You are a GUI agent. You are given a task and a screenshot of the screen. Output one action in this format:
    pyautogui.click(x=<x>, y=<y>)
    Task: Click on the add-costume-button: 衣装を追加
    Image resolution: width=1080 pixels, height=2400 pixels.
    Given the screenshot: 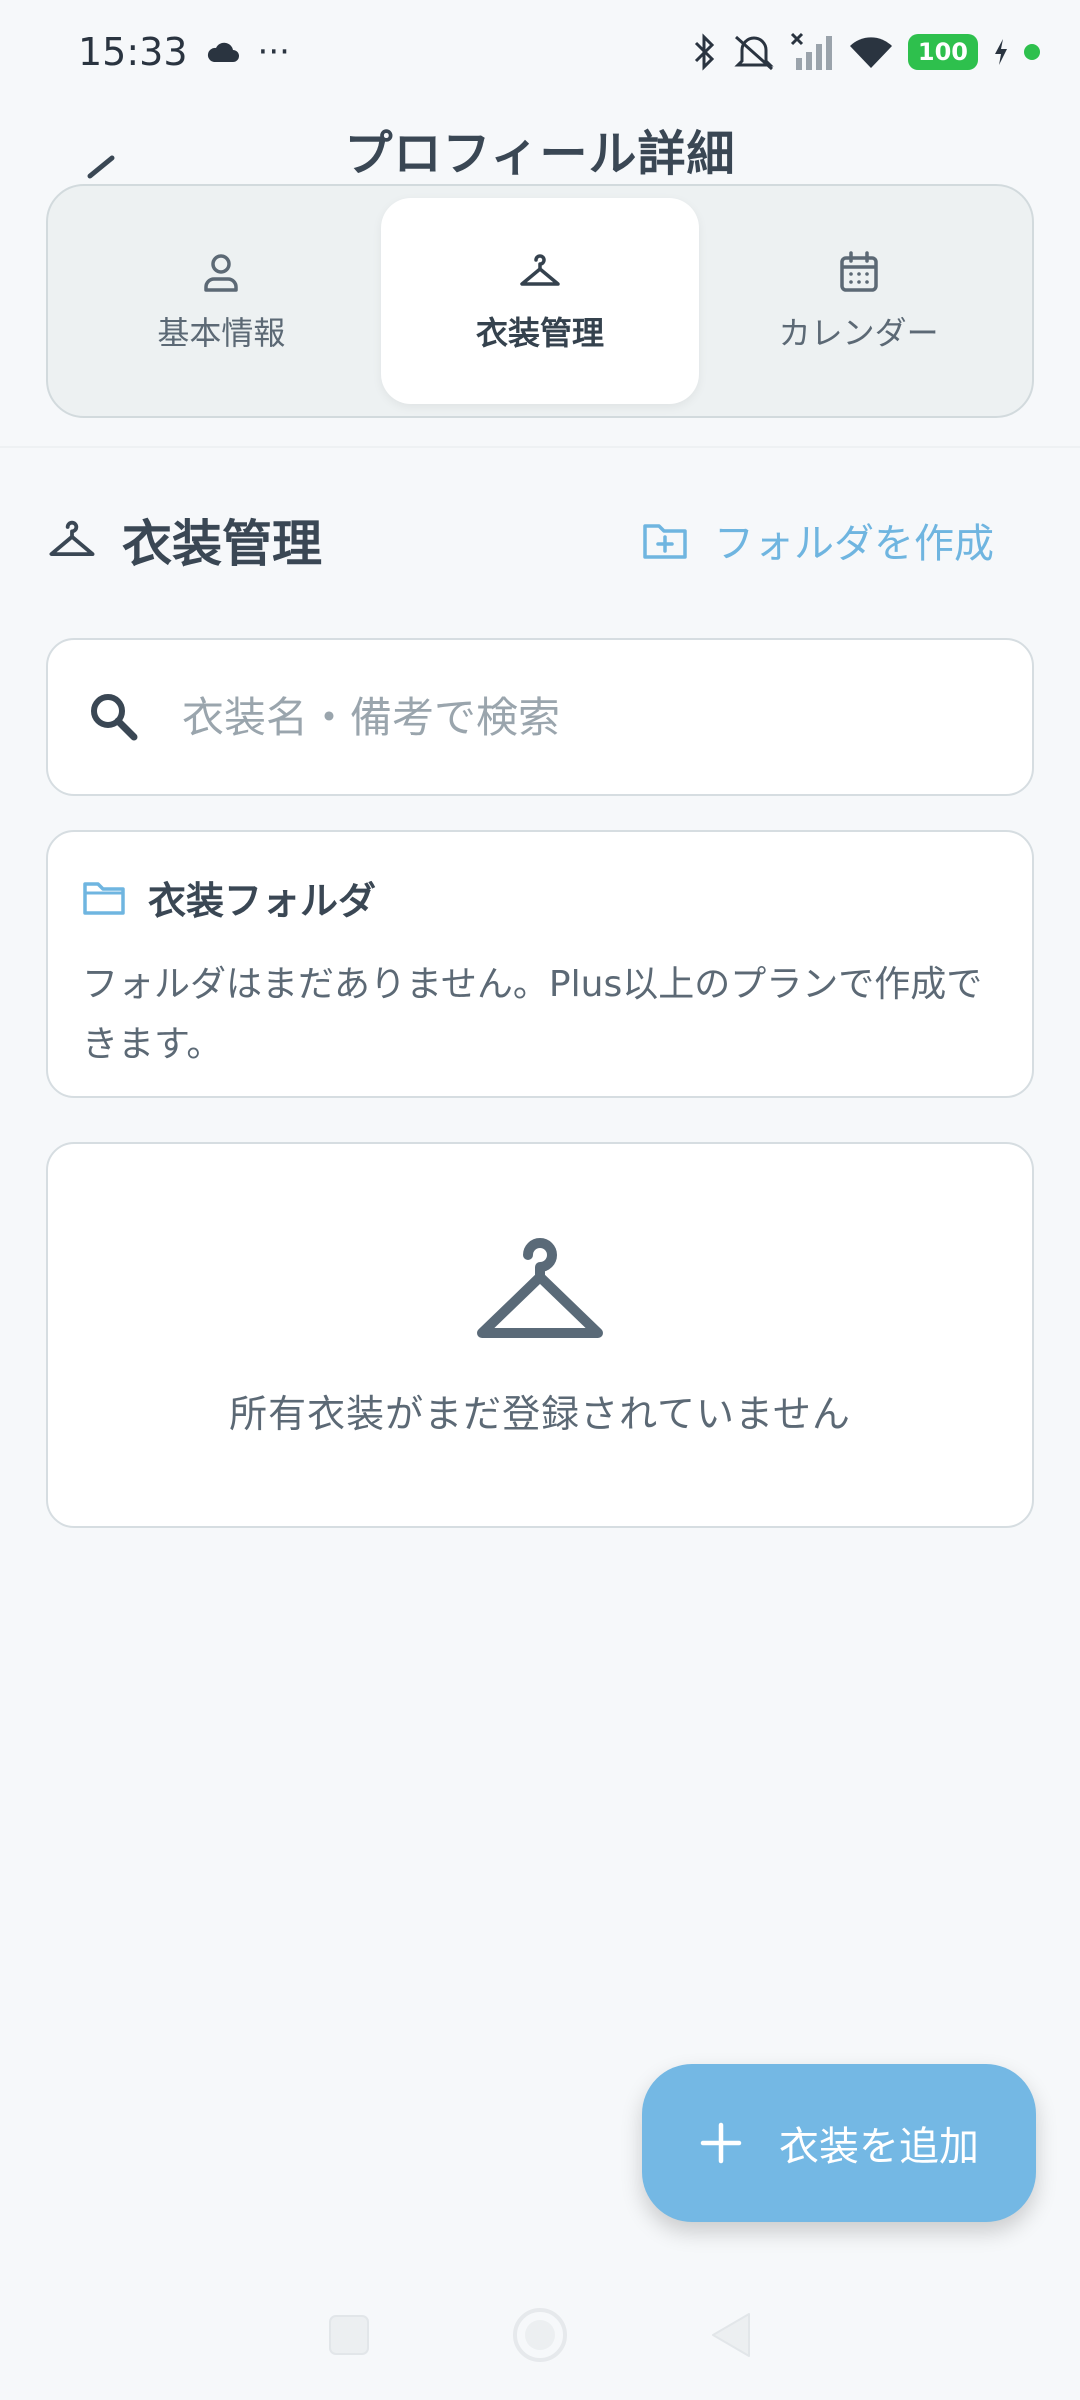 What is the action you would take?
    pyautogui.click(x=839, y=2143)
    